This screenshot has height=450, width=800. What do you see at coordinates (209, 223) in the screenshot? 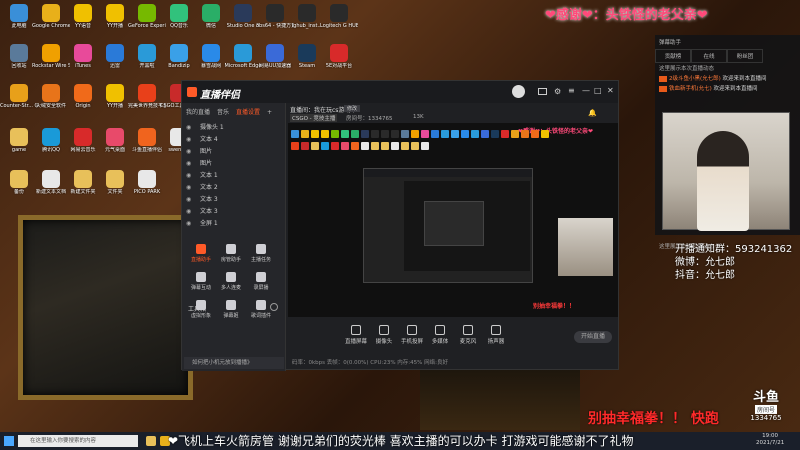
I see `scene-label: 全屏 1` at bounding box center [209, 223].